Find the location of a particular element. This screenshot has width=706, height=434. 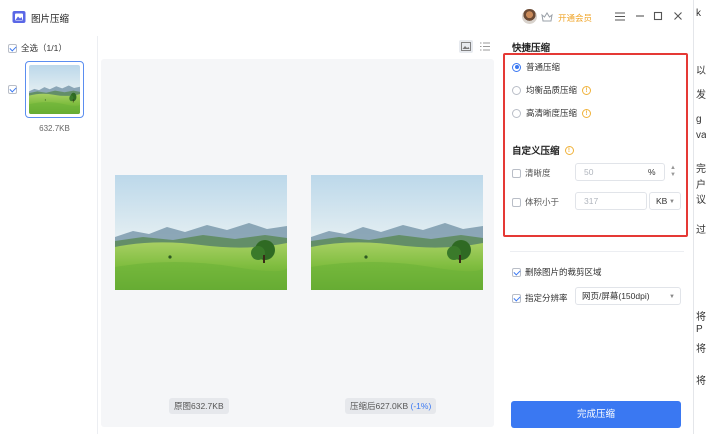

radio-normal is located at coordinates (516, 67).